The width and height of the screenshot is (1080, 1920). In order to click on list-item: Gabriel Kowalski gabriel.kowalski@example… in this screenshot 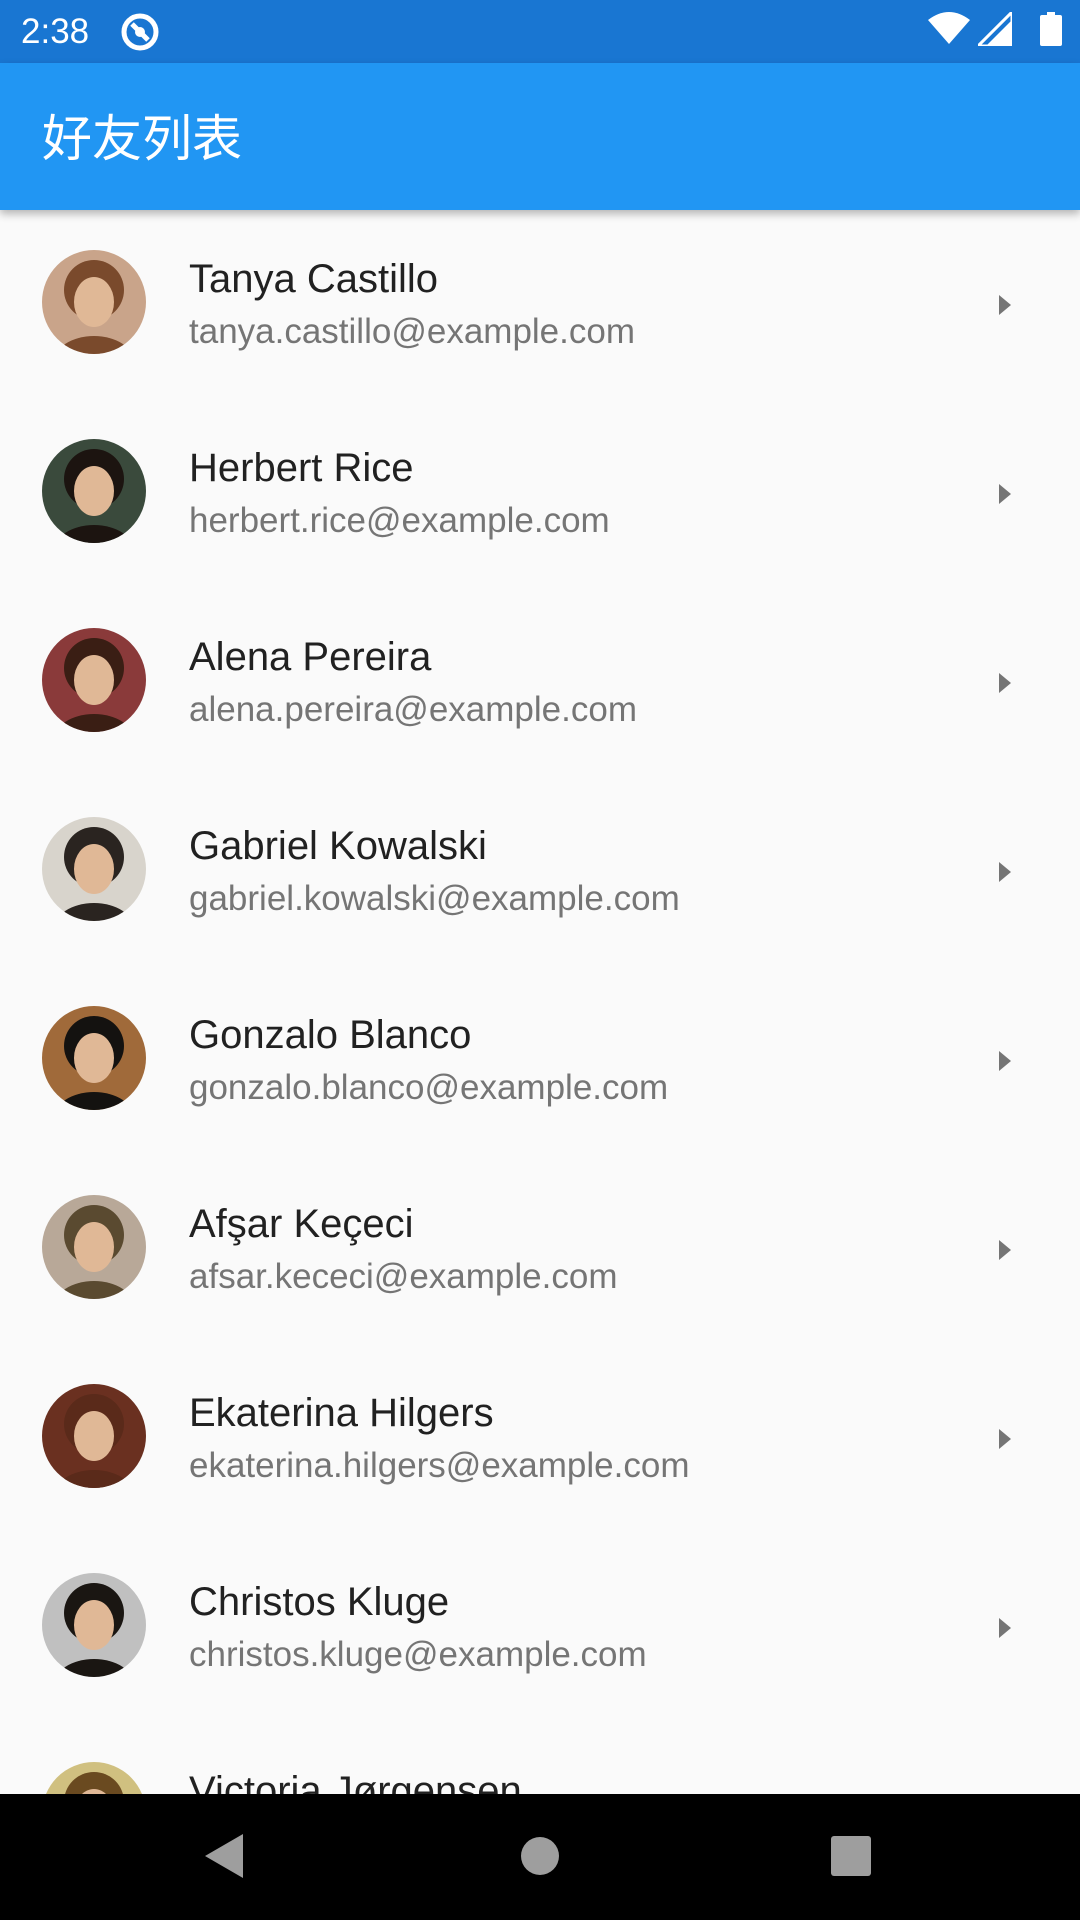, I will do `click(540, 871)`.